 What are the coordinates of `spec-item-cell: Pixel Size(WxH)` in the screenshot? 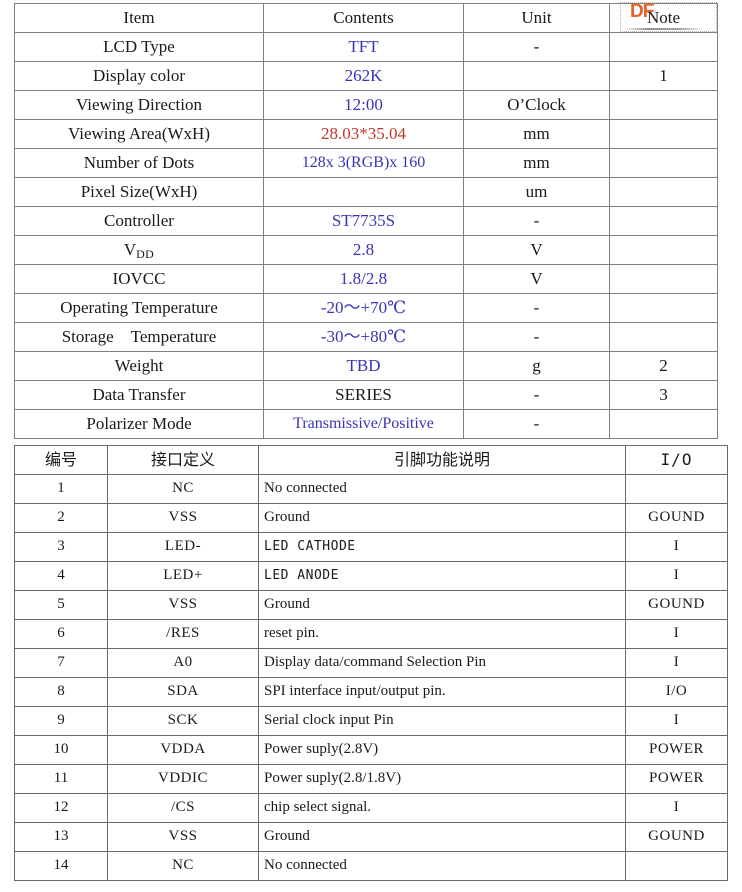 It's located at (139, 192).